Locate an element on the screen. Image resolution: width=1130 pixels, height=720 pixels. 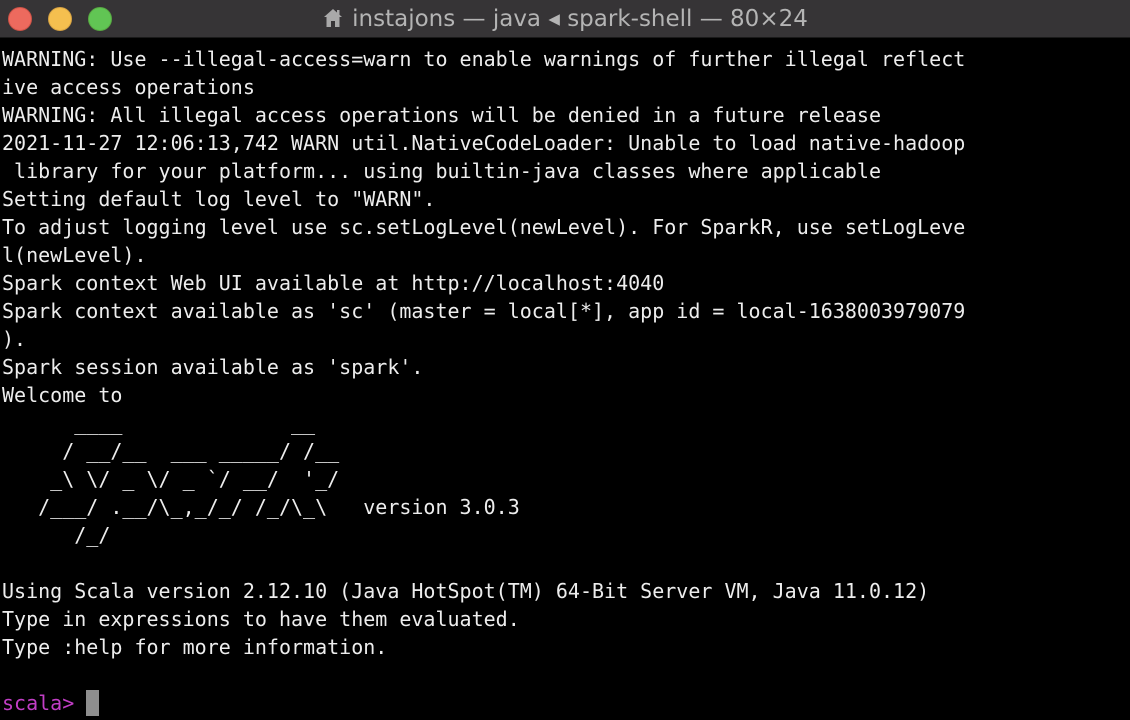
terminal-line: l(newLevel). is located at coordinates (74, 255).